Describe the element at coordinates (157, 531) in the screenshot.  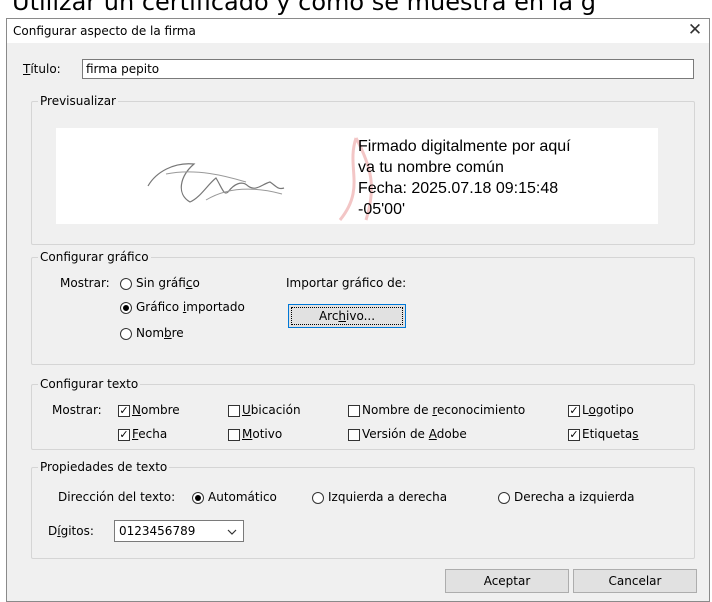
I see `digits-select-value: 0123456789` at that location.